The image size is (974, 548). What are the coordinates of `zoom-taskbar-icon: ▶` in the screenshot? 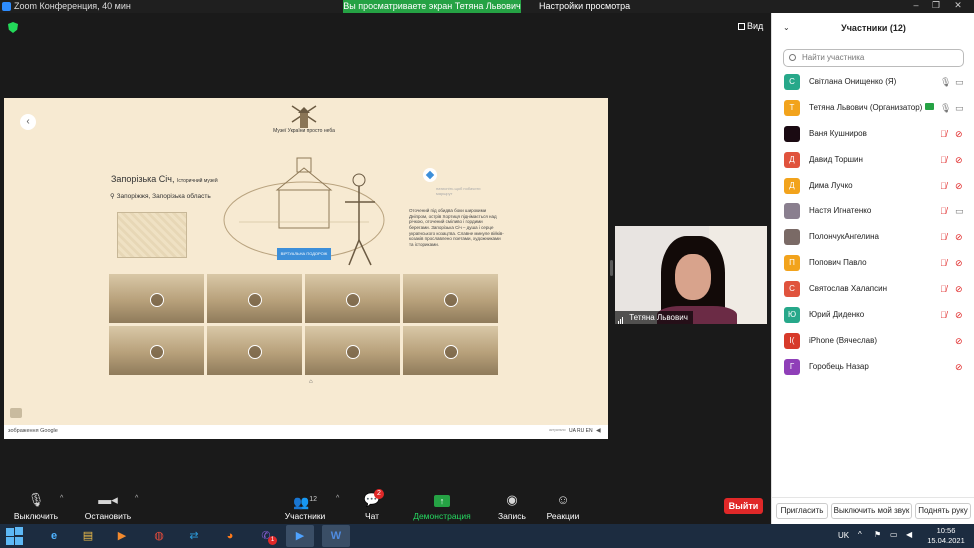 It's located at (300, 536).